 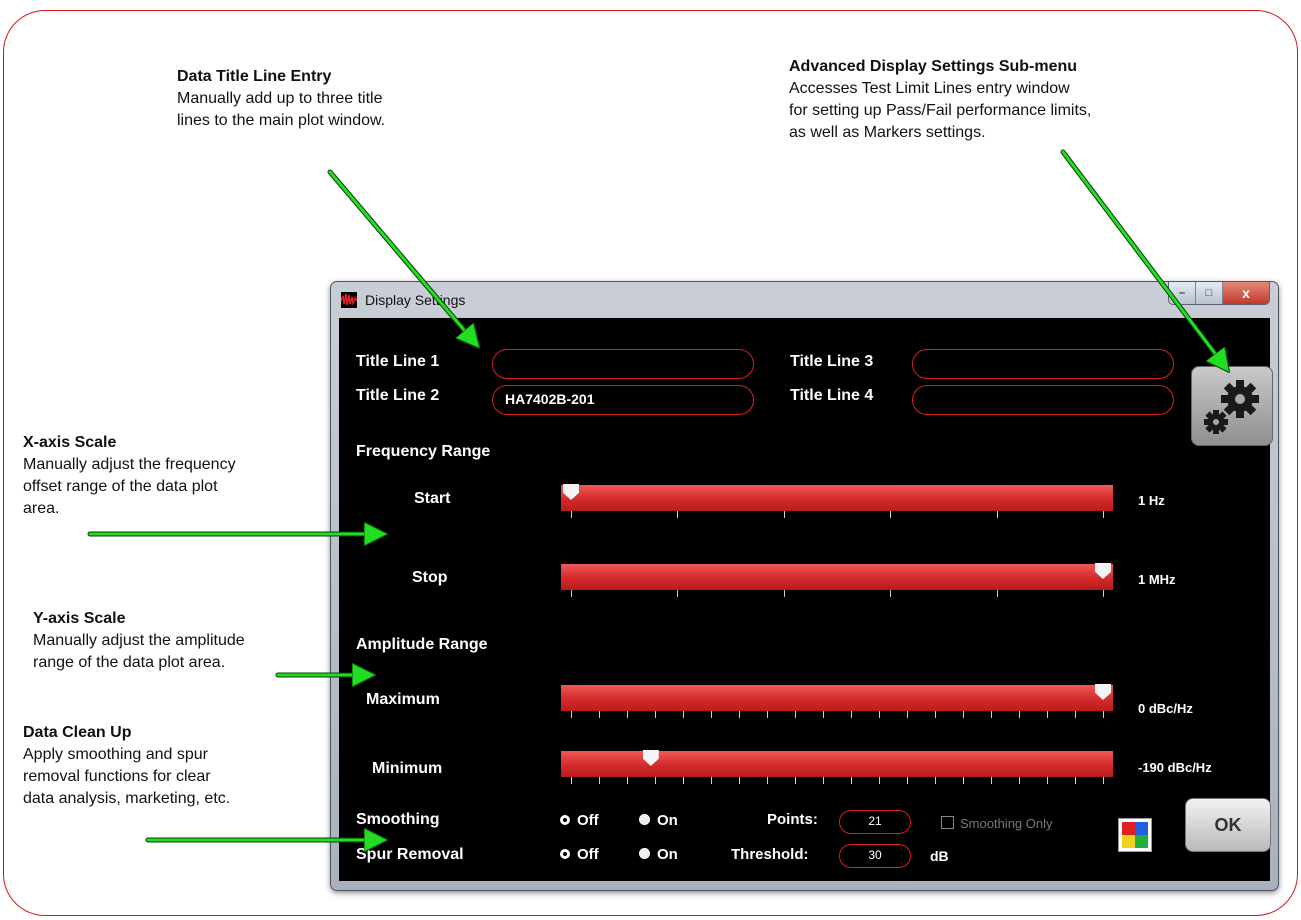 I want to click on arrow-data-title, so click(x=402, y=257).